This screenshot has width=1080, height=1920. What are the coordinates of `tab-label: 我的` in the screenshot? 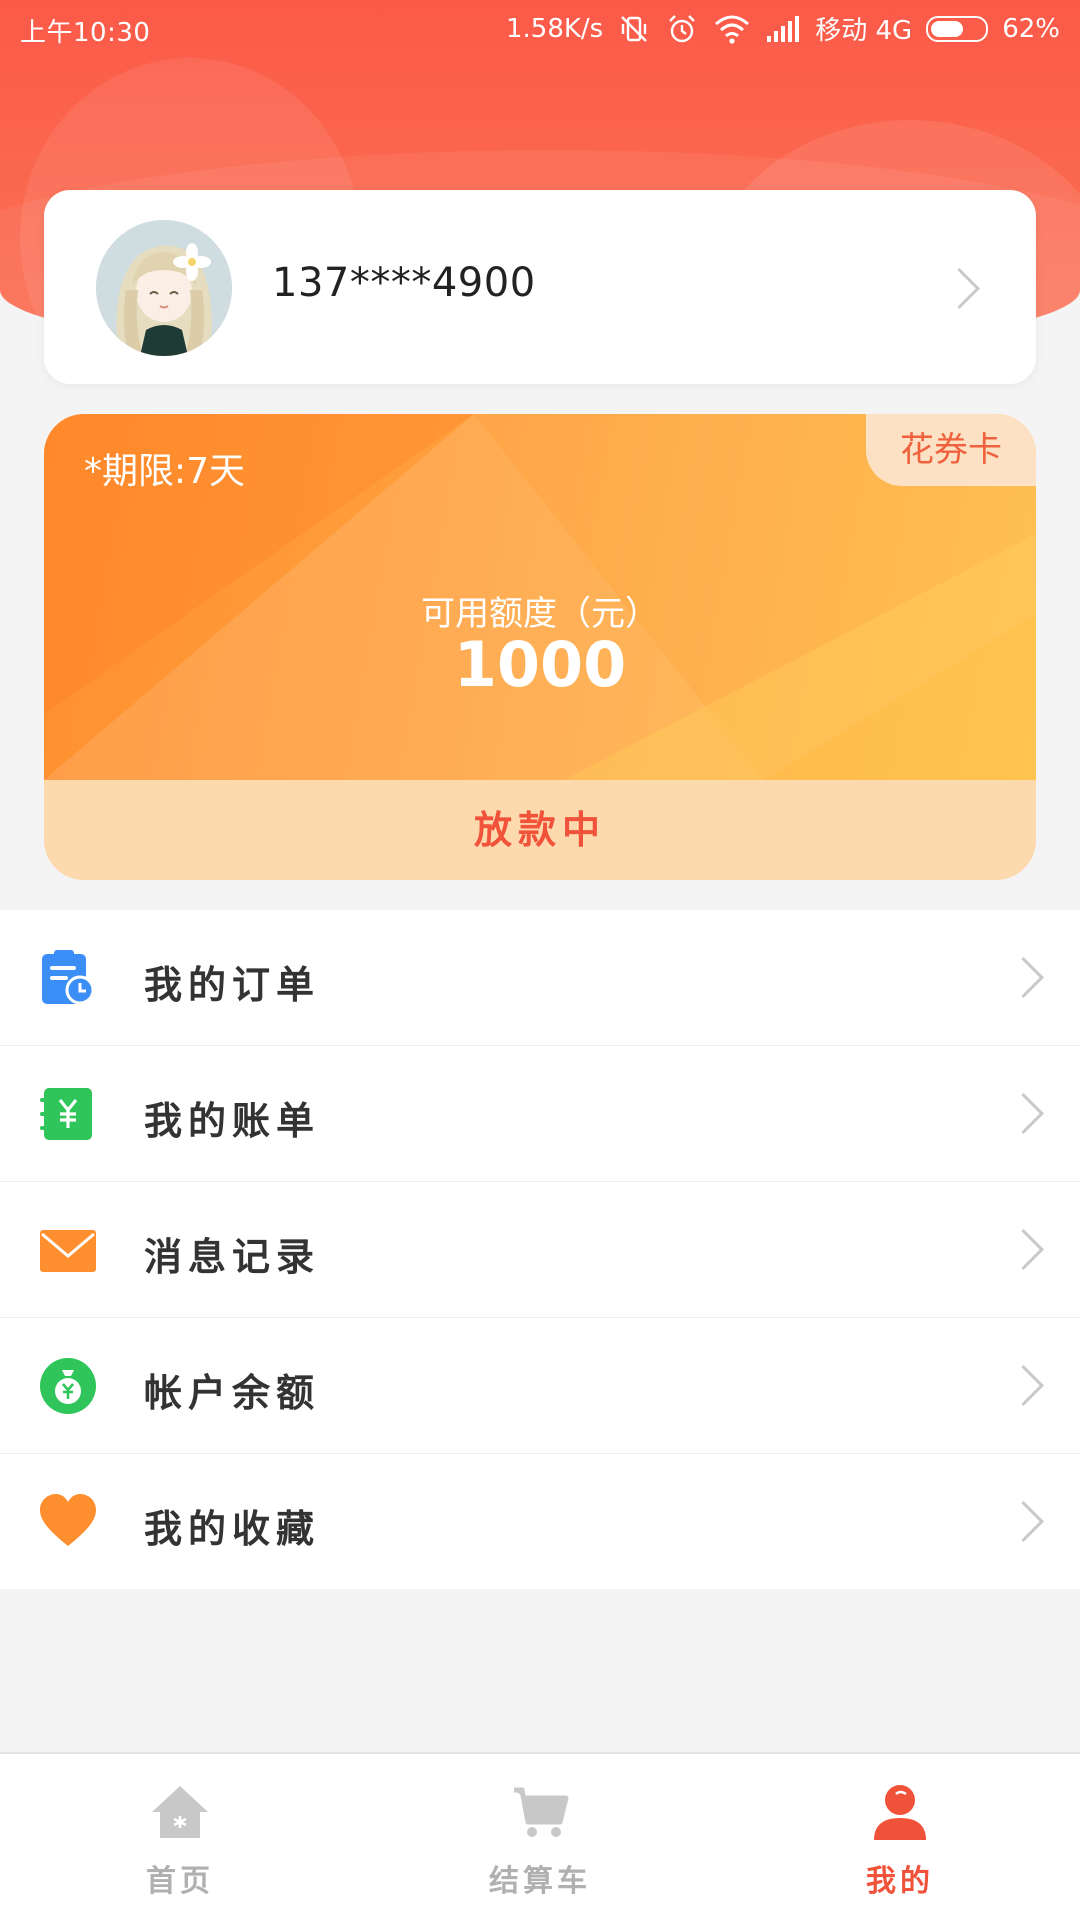 It's located at (900, 1881).